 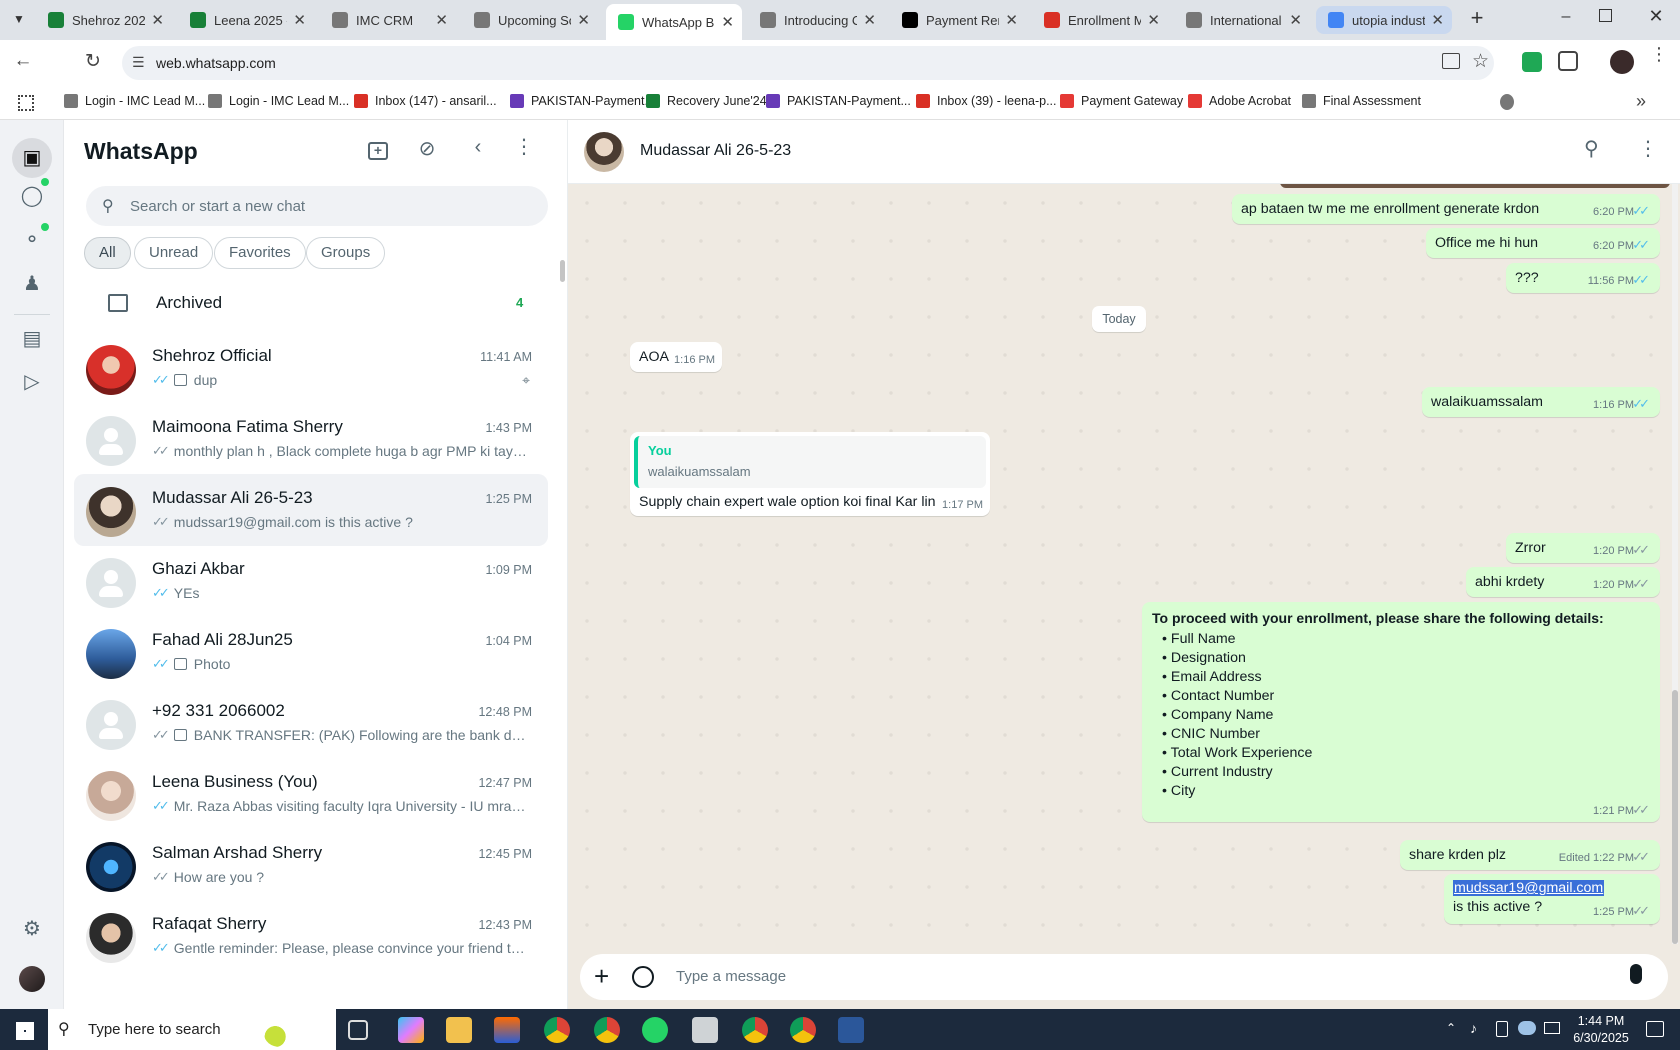 What do you see at coordinates (958, 20) in the screenshot?
I see `tab-6: Payment Rem ✕` at bounding box center [958, 20].